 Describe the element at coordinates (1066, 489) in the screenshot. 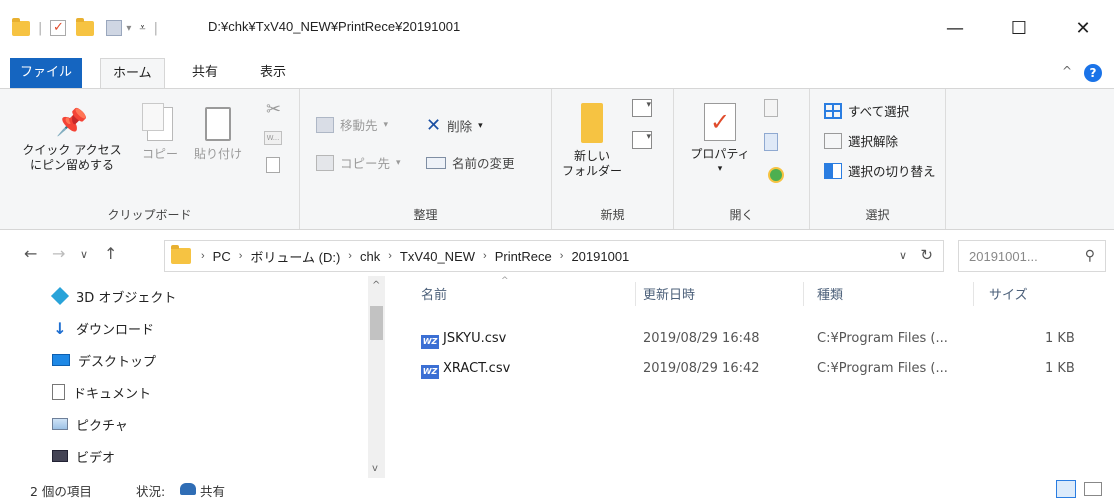

I see `details-view-icon` at that location.